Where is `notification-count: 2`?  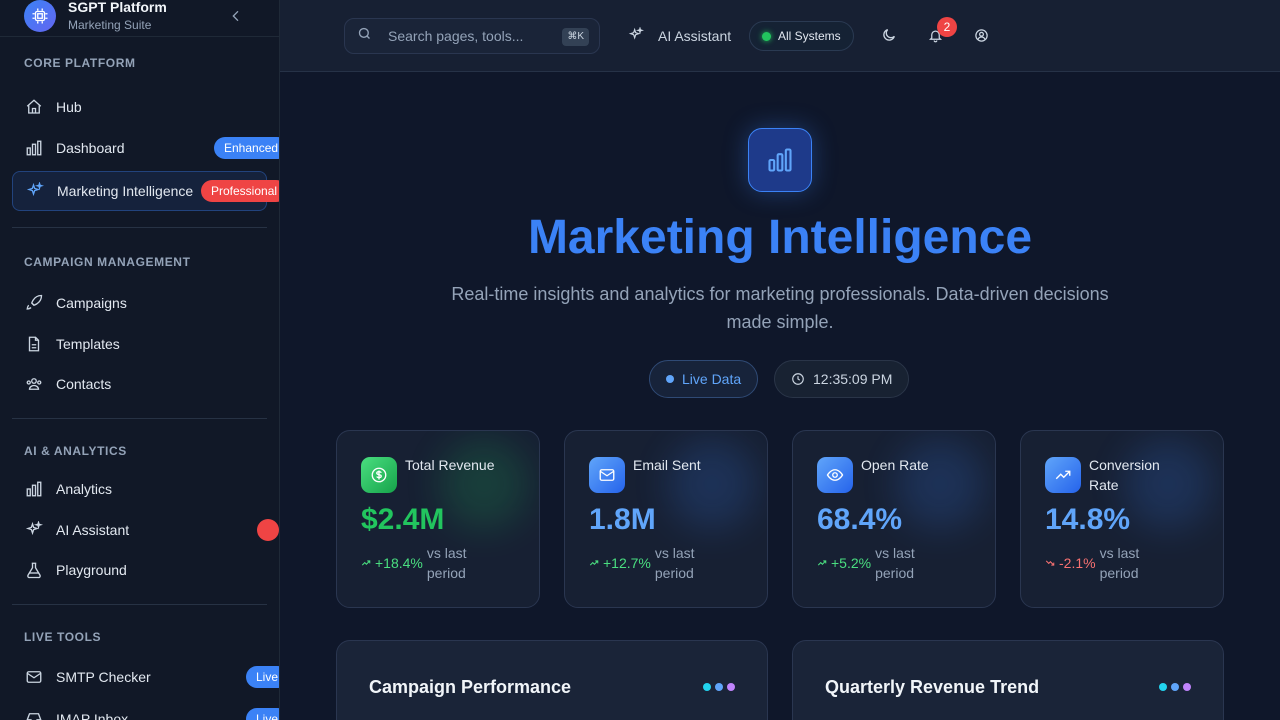 notification-count: 2 is located at coordinates (947, 27).